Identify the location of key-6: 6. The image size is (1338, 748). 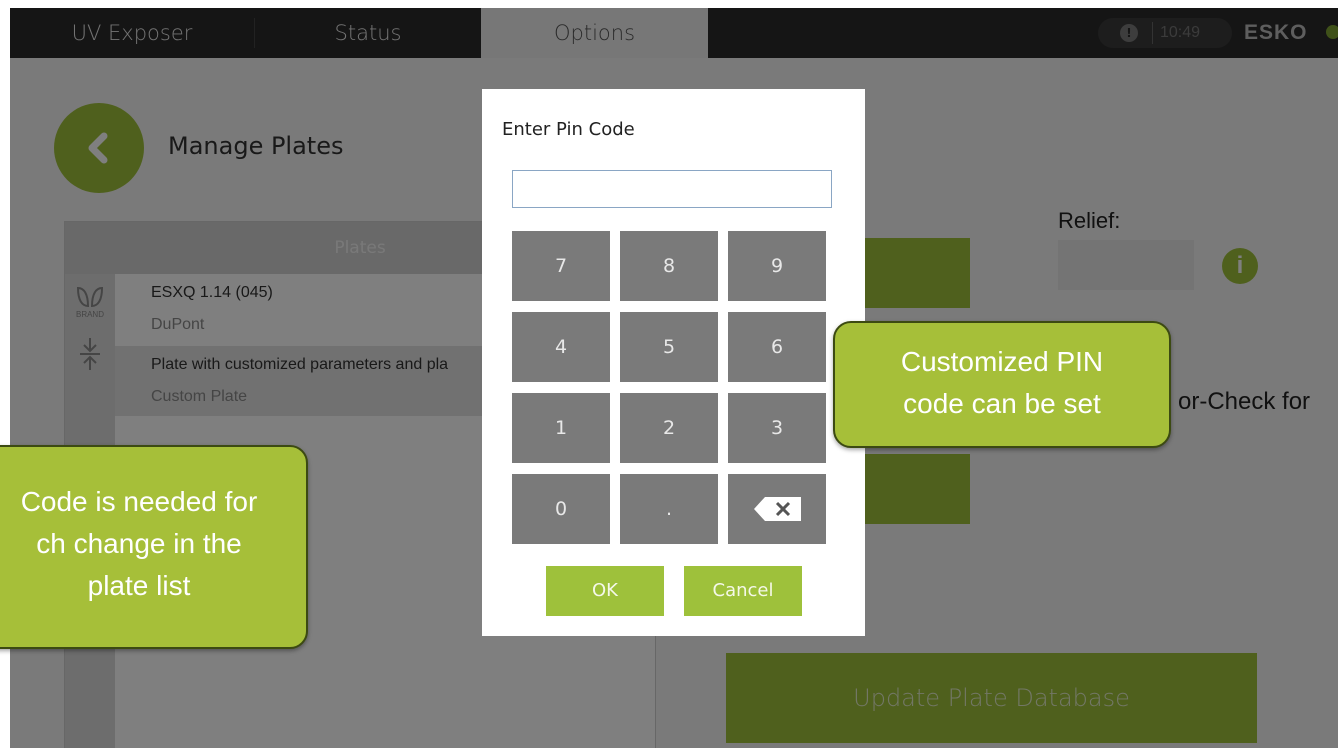
(777, 347).